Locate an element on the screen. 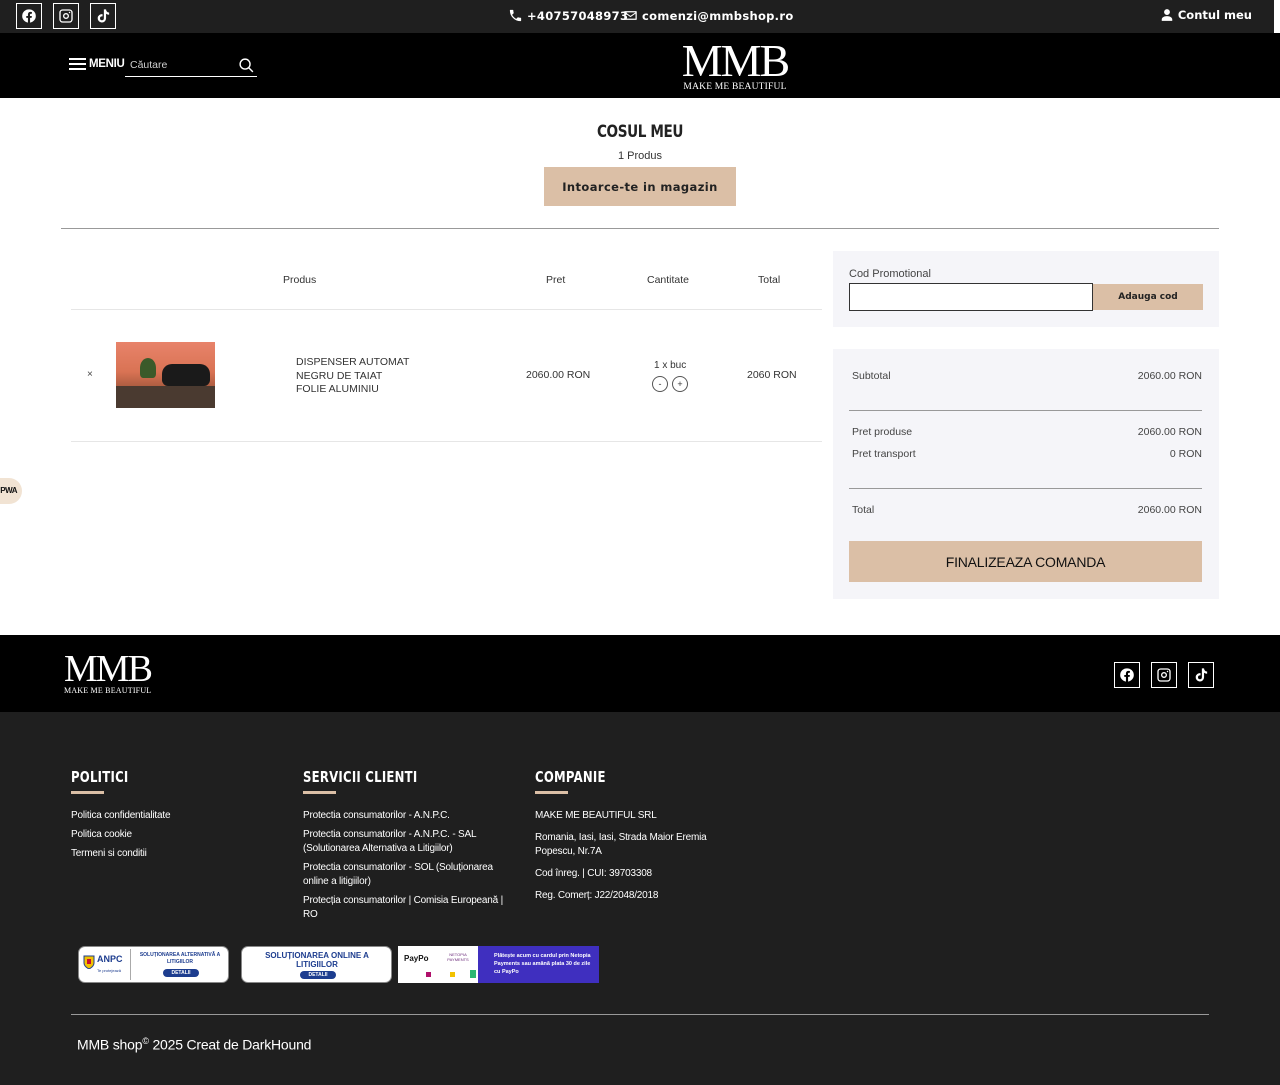 The width and height of the screenshot is (1280, 1085). copyright-text: 2025 Creat de DarkHound is located at coordinates (230, 1044).